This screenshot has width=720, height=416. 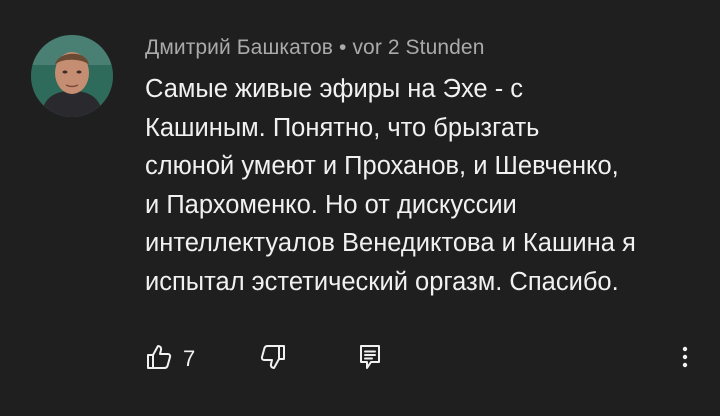 I want to click on like-count: 7, so click(x=189, y=358).